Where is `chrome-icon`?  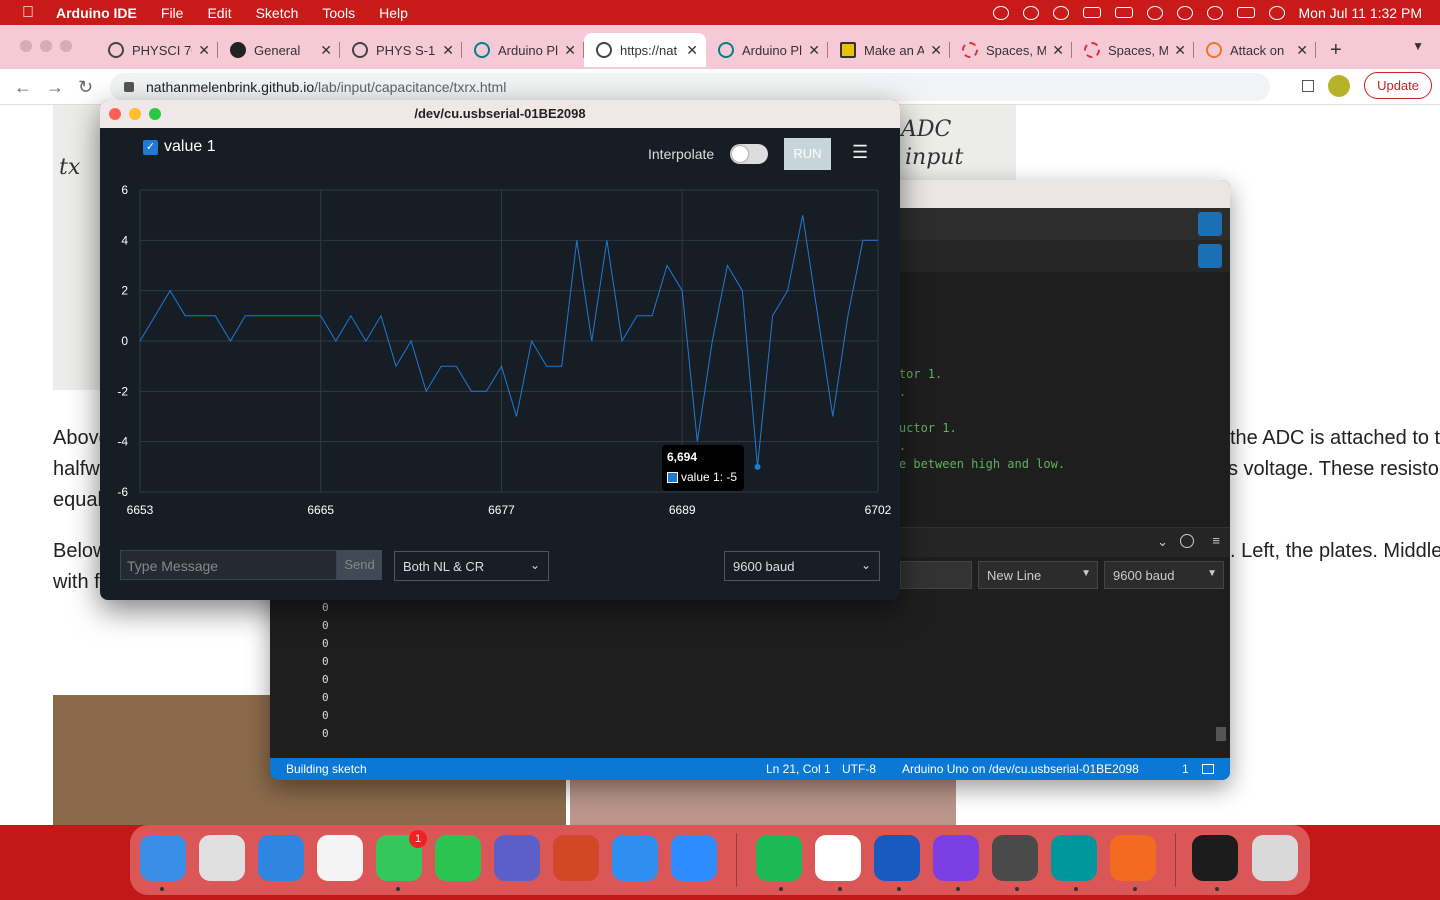
chrome-icon is located at coordinates (838, 858).